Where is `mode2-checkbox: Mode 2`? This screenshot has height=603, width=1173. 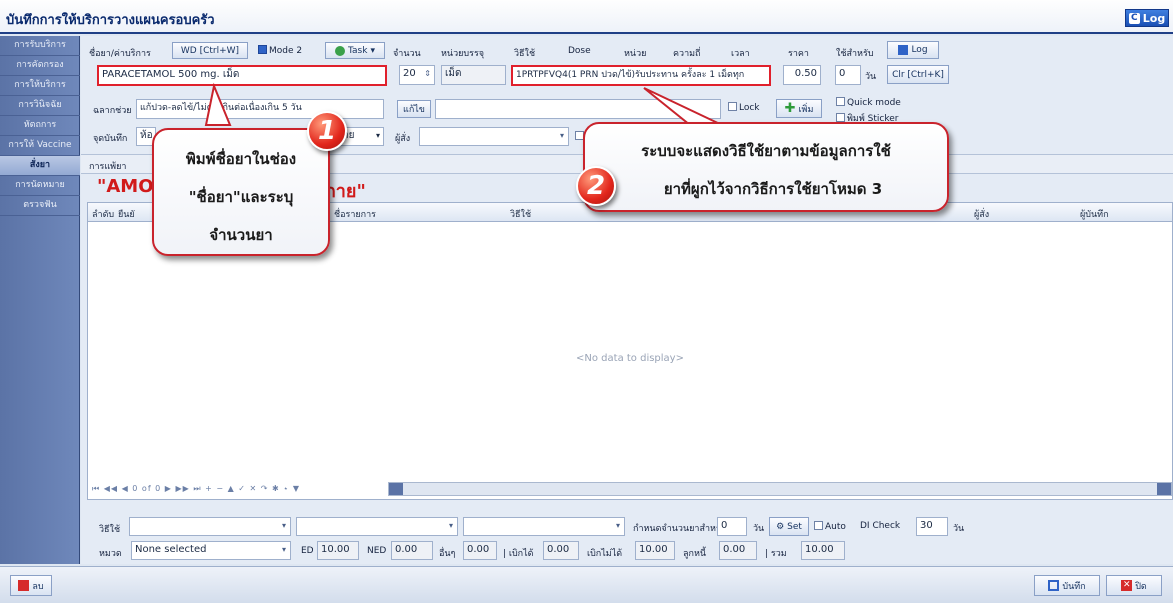
mode2-checkbox: Mode 2 is located at coordinates (280, 50).